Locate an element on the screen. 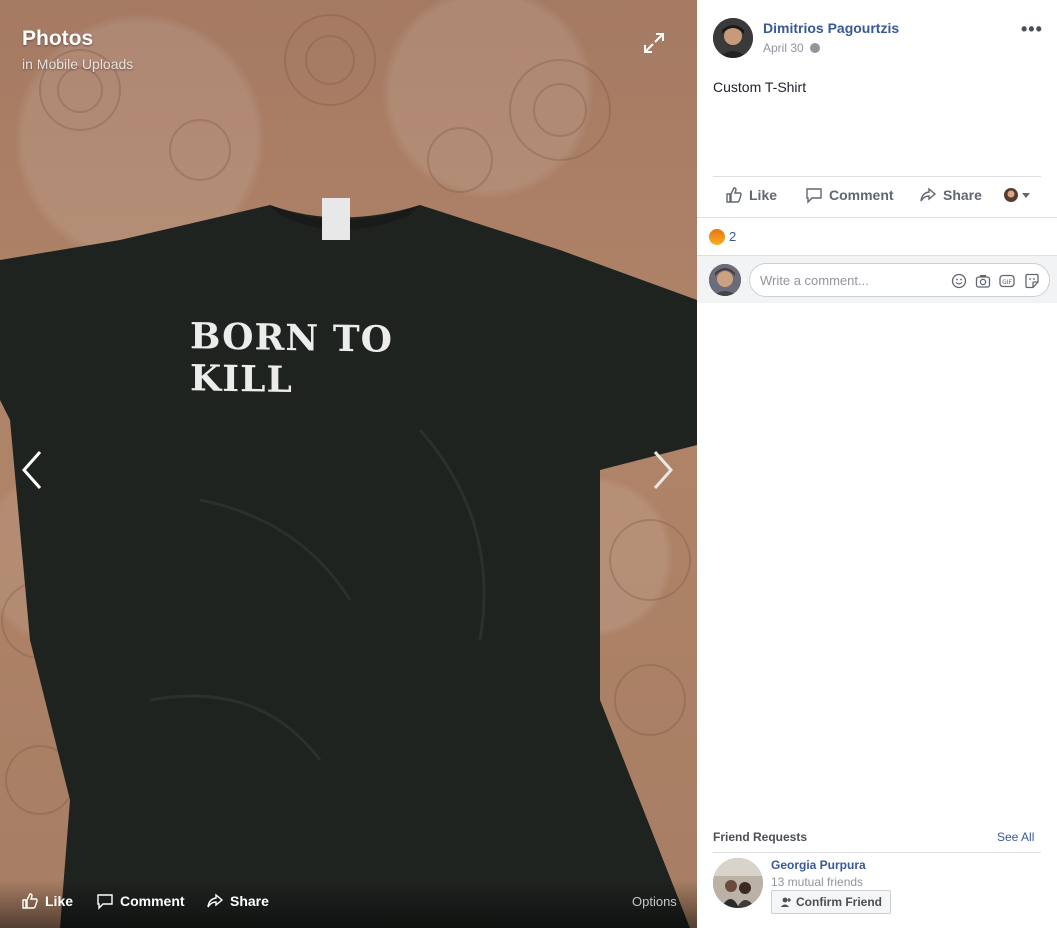 Image resolution: width=1057 pixels, height=928 pixels. friend-request-mutual: 13 mutual friends is located at coordinates (817, 882).